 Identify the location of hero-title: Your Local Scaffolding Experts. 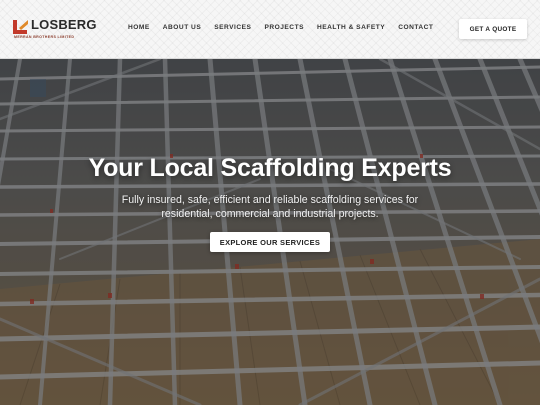
(270, 168).